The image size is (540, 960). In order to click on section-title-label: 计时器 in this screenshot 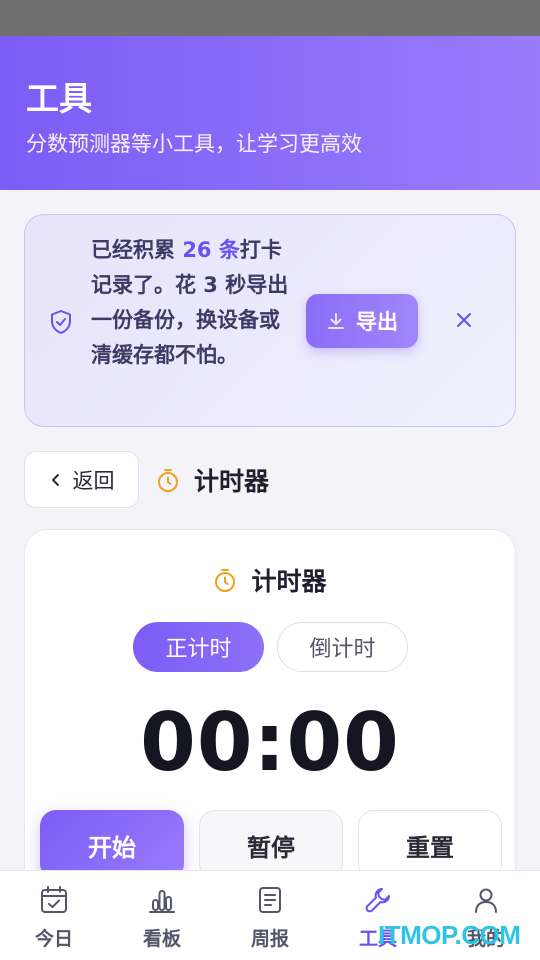, I will do `click(232, 481)`.